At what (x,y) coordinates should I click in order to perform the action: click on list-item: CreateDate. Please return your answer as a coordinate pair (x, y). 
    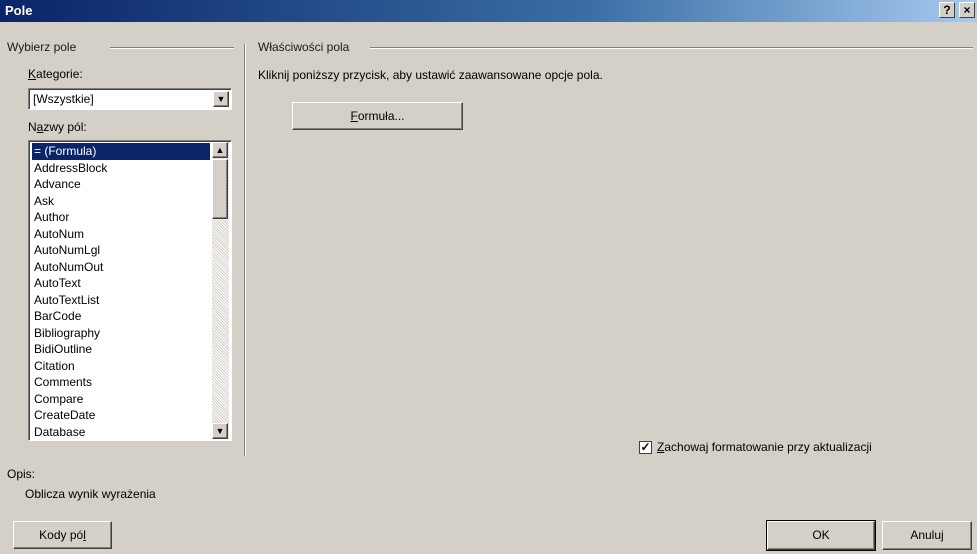
    Looking at the image, I should click on (121, 415).